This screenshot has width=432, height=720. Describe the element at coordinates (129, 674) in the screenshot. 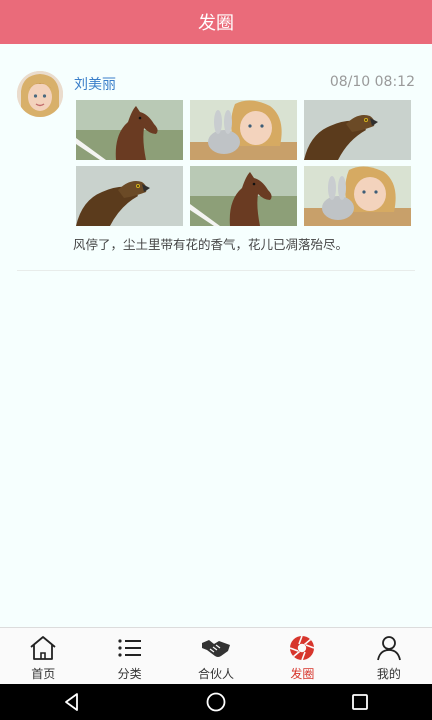

I see `tab-label: 分类` at that location.